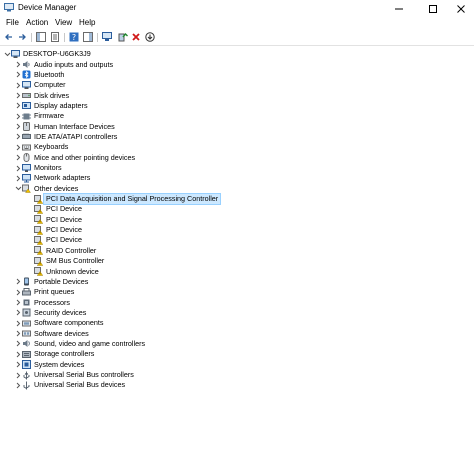 Image resolution: width=474 pixels, height=460 pixels. Describe the element at coordinates (74, 37) in the screenshot. I see `help-icon: ?` at that location.